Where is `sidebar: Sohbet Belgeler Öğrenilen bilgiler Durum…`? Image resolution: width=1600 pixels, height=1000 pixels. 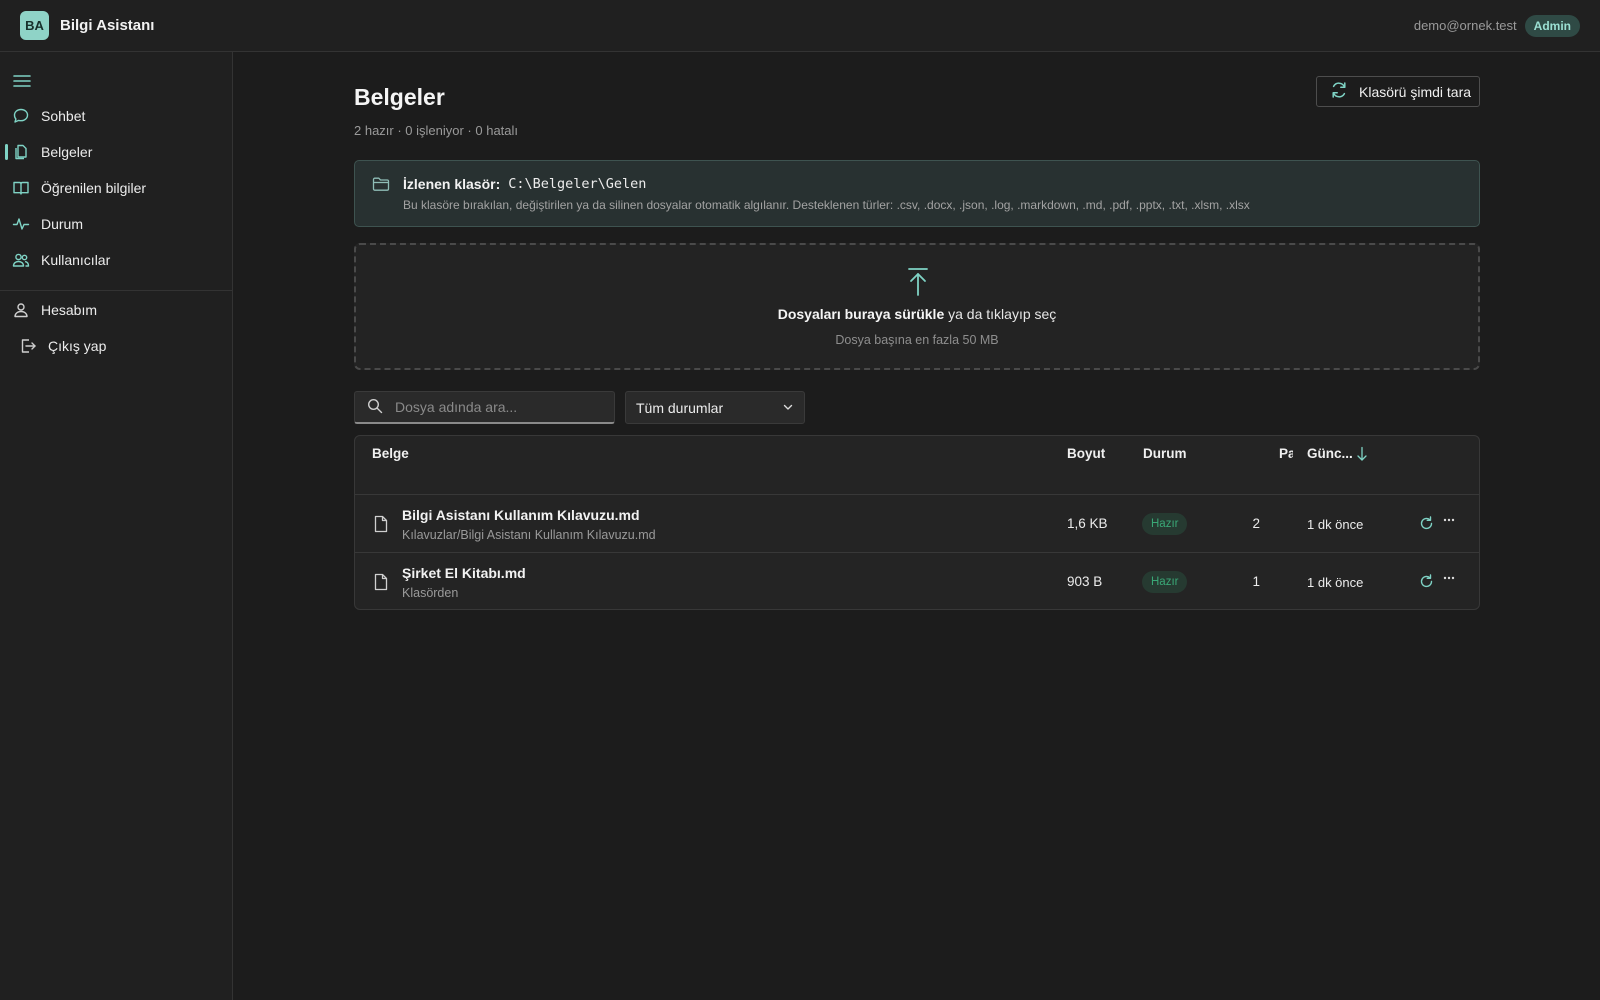 sidebar: Sohbet Belgeler Öğrenilen bilgiler Durum… is located at coordinates (116, 526).